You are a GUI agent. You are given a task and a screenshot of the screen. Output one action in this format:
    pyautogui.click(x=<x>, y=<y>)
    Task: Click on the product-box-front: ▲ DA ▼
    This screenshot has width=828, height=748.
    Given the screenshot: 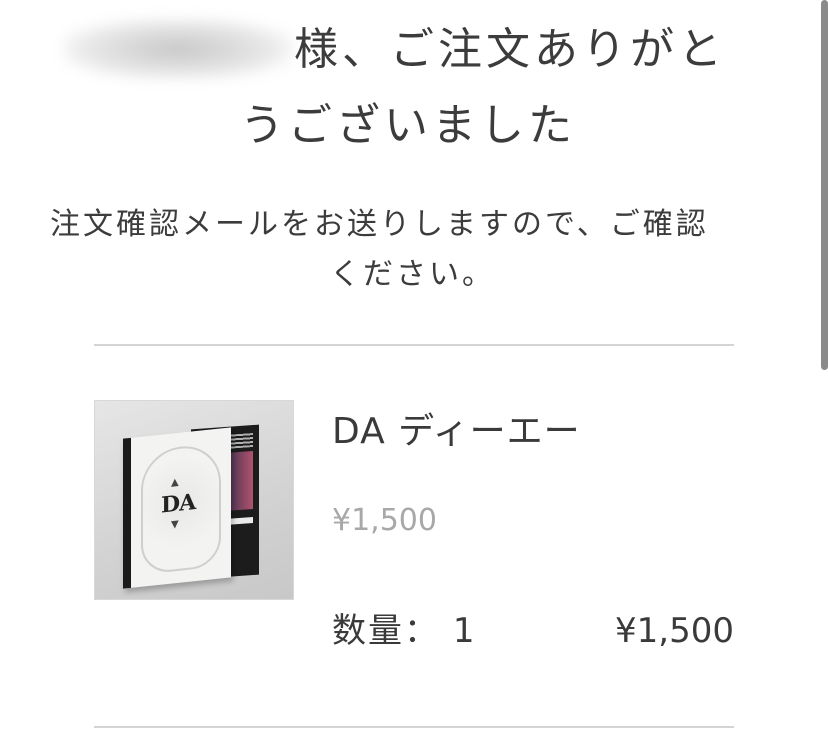 What is the action you would take?
    pyautogui.click(x=177, y=508)
    